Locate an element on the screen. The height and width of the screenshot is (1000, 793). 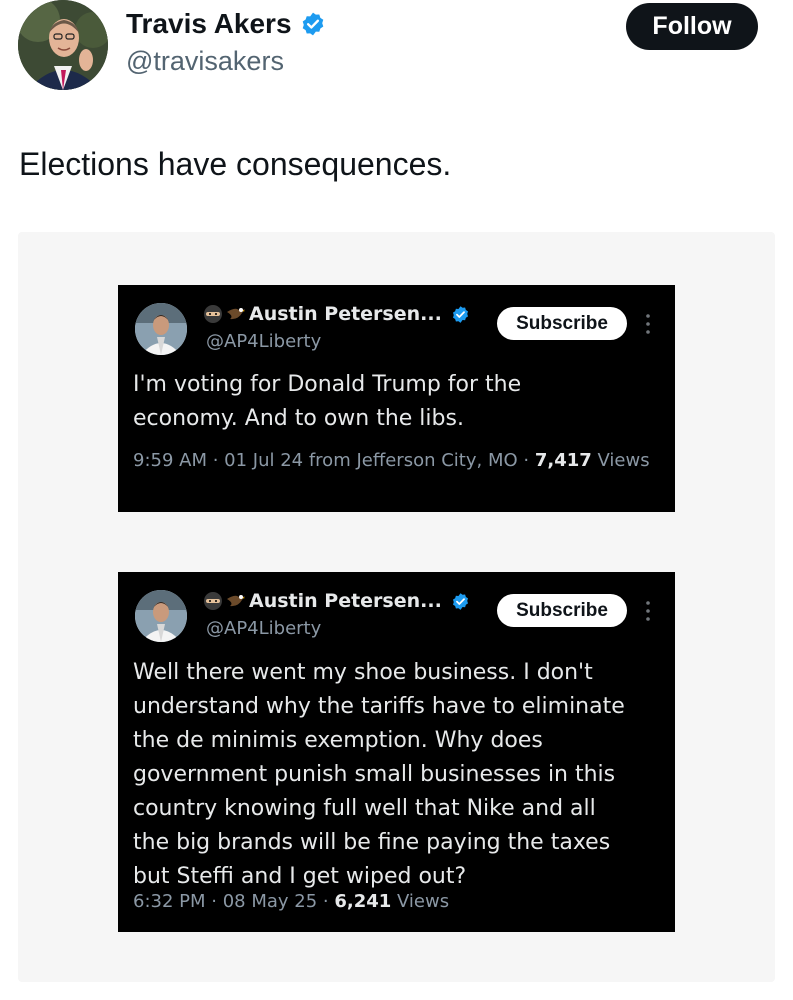
avatar is located at coordinates (63, 45).